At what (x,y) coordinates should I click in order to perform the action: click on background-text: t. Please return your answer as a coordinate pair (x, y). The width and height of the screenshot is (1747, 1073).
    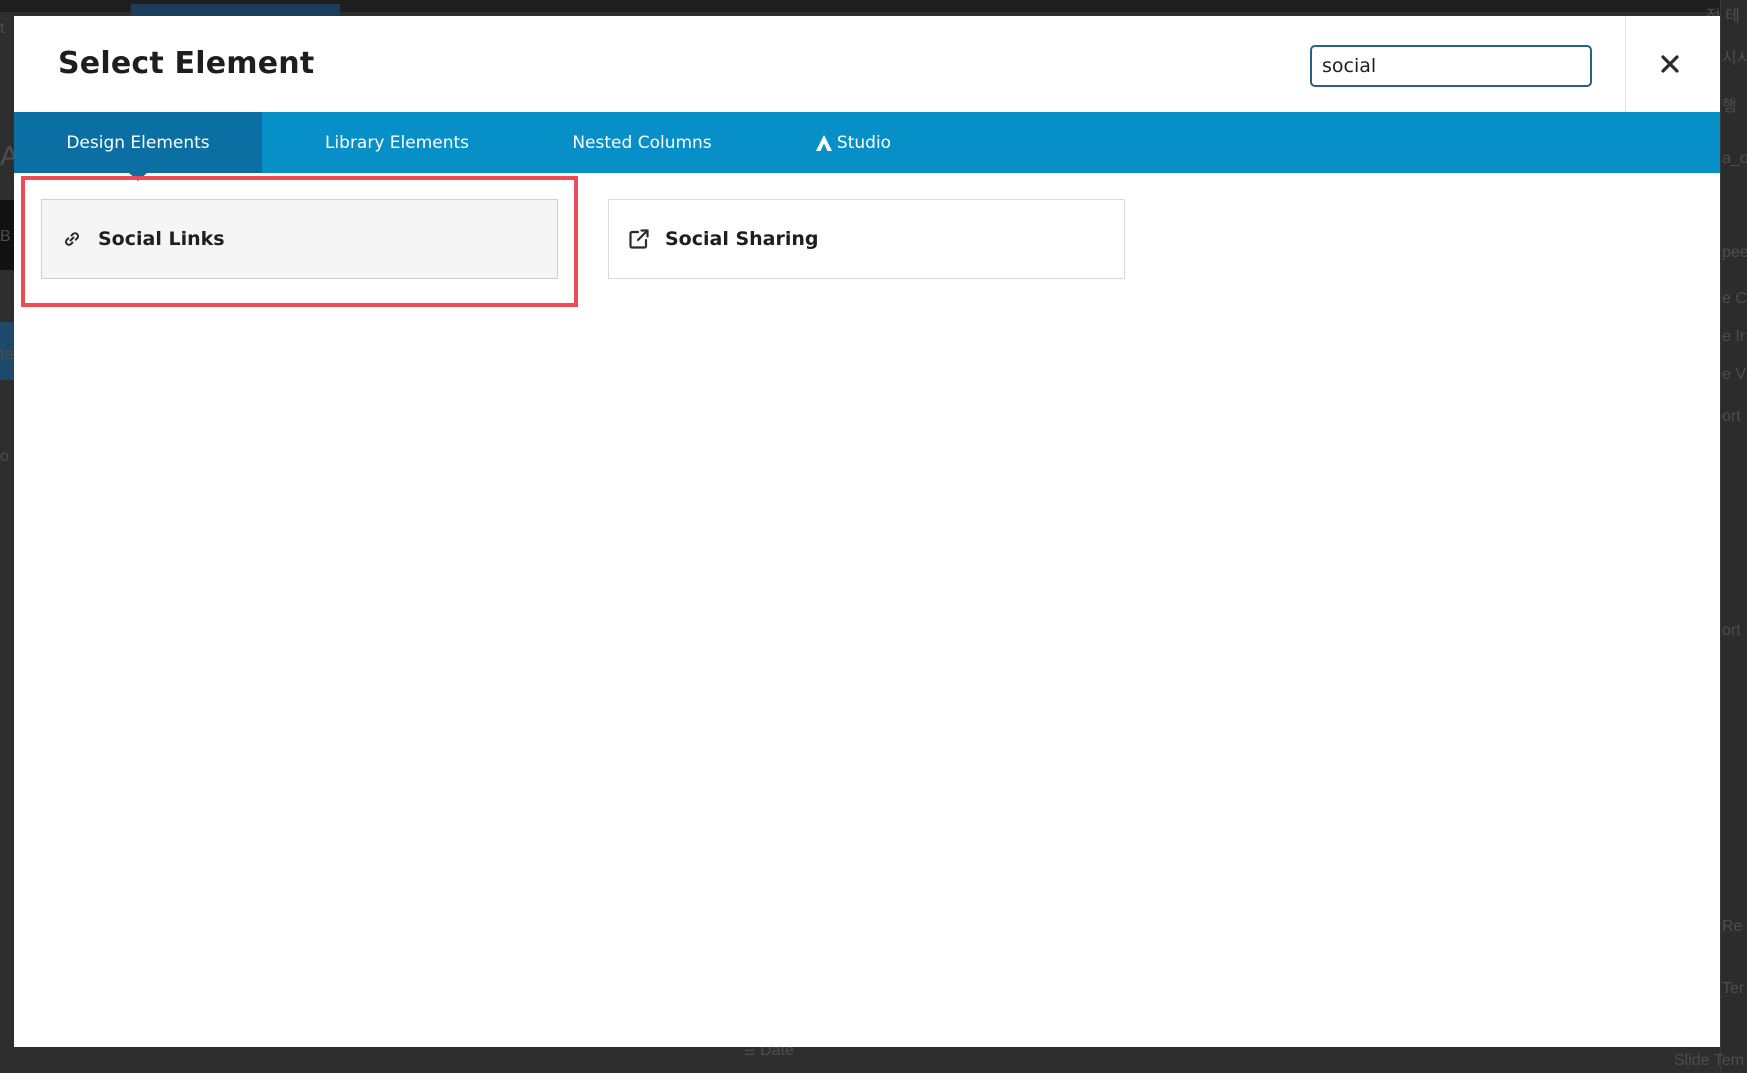
    Looking at the image, I should click on (2, 28).